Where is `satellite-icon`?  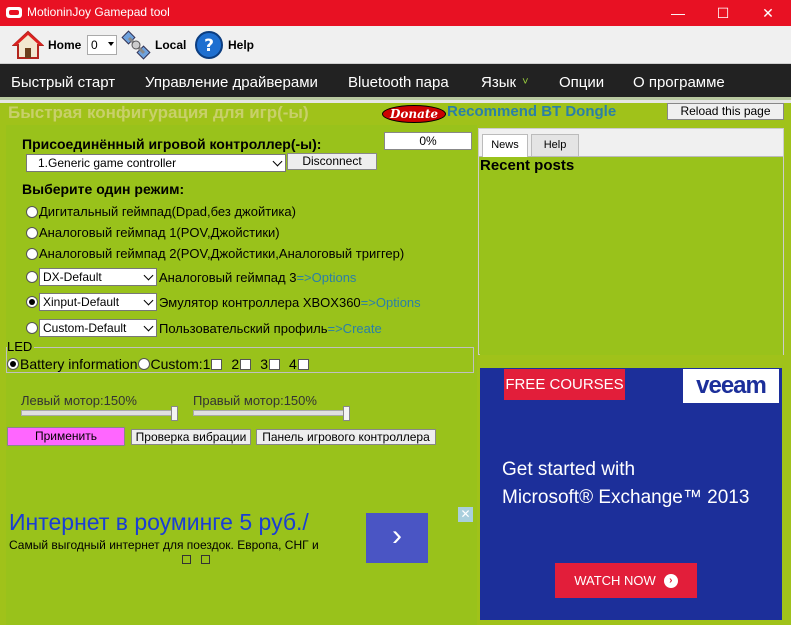 satellite-icon is located at coordinates (136, 45).